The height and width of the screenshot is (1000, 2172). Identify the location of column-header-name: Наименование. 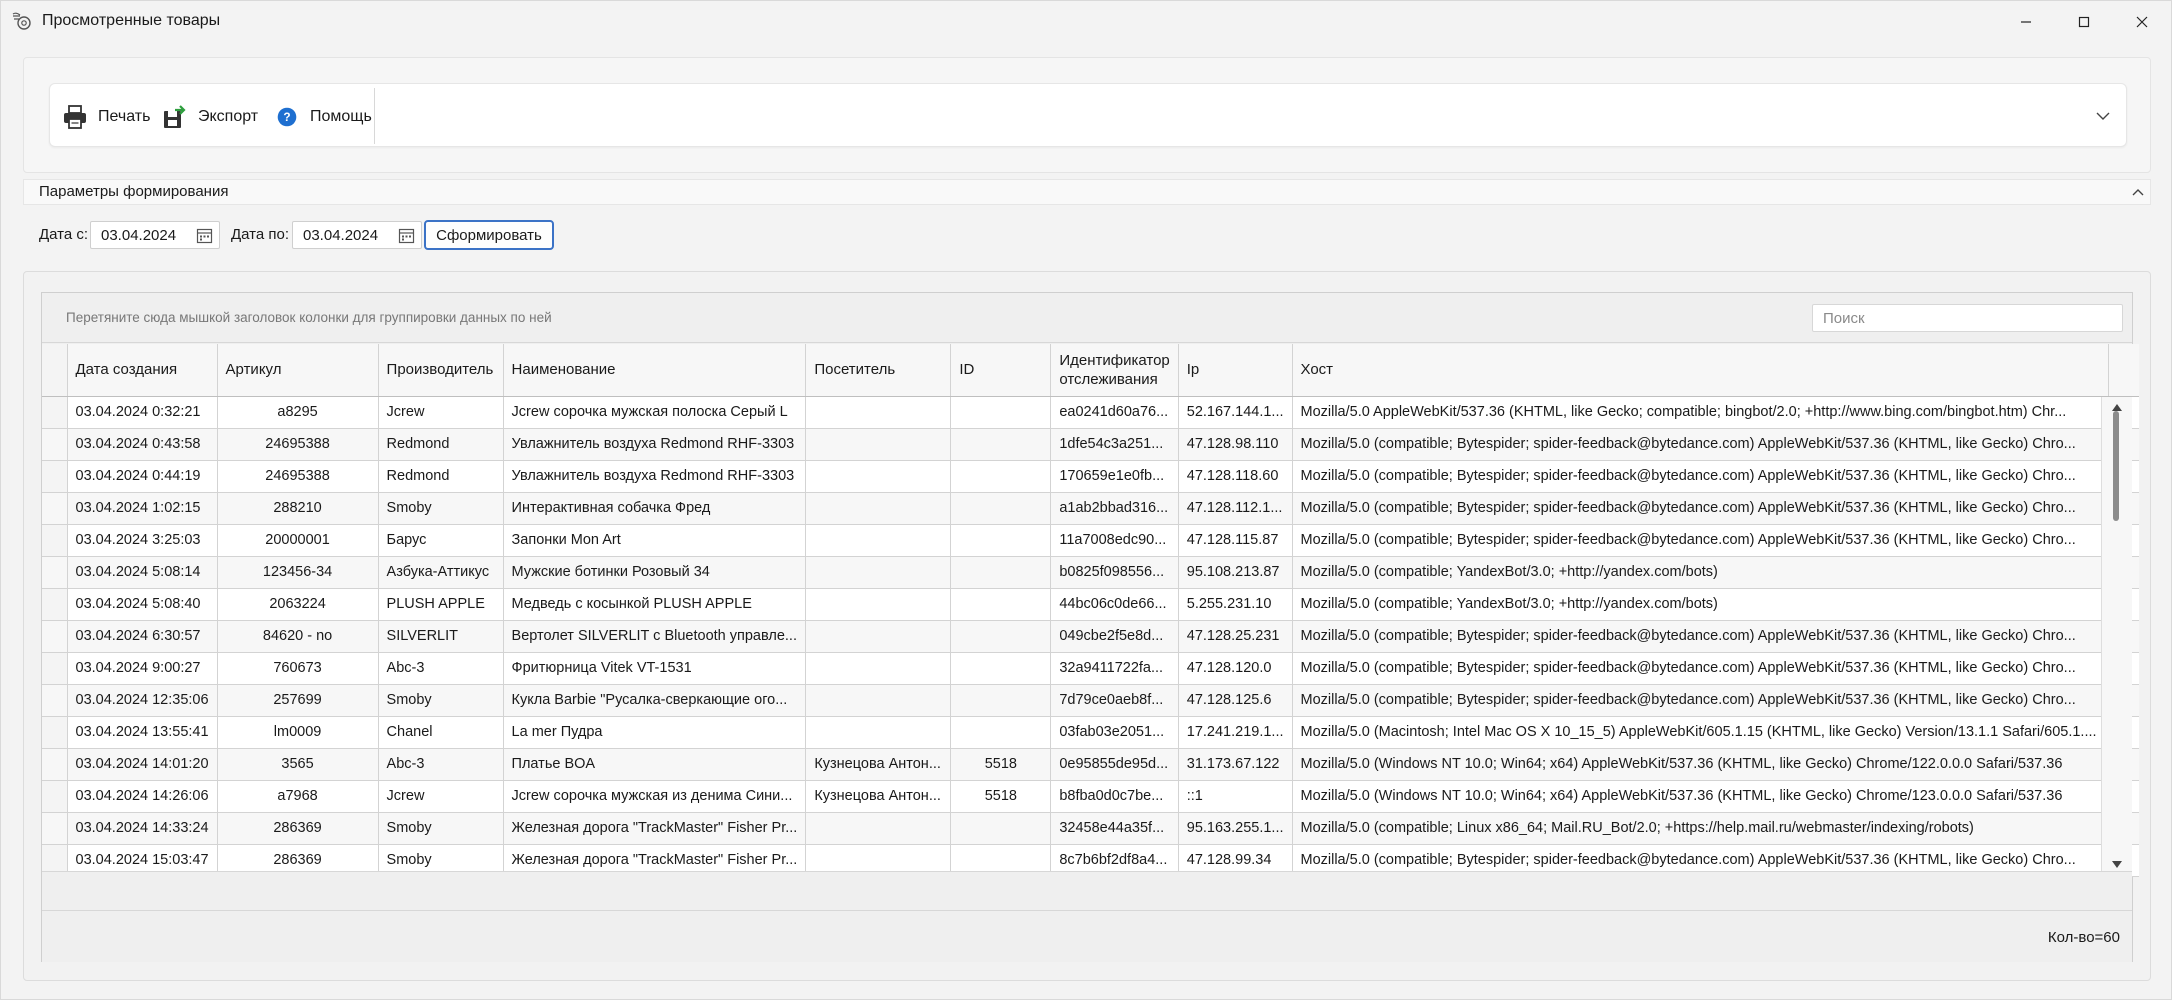
(655, 370).